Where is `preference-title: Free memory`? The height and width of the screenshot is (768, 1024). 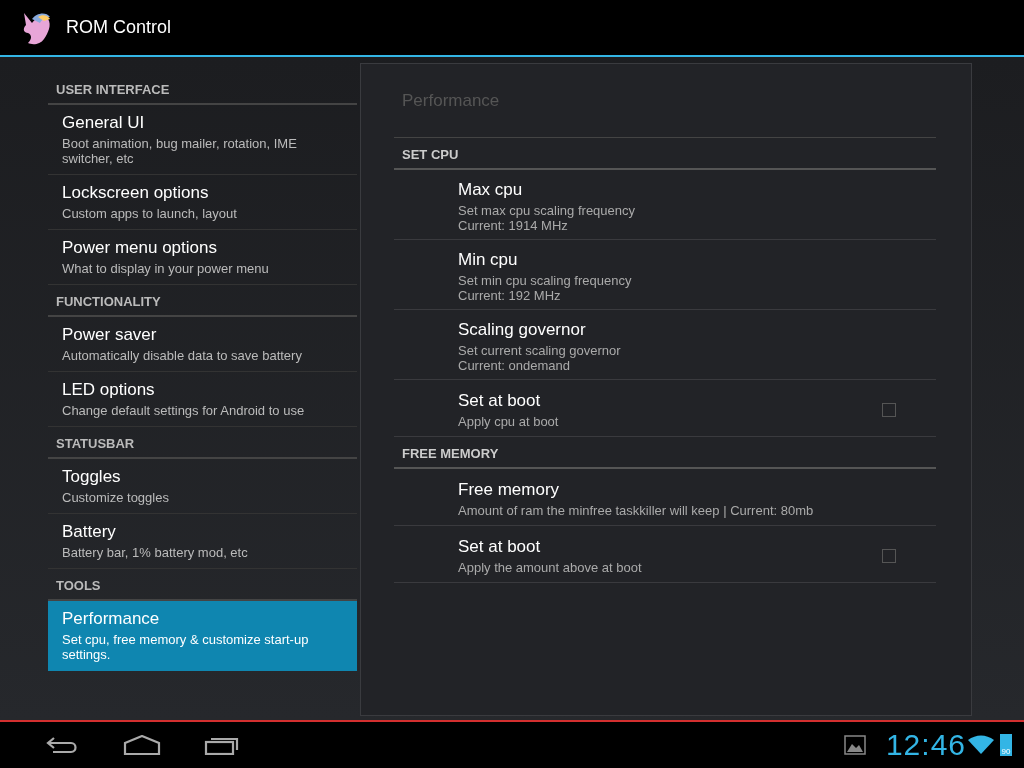
preference-title: Free memory is located at coordinates (677, 490).